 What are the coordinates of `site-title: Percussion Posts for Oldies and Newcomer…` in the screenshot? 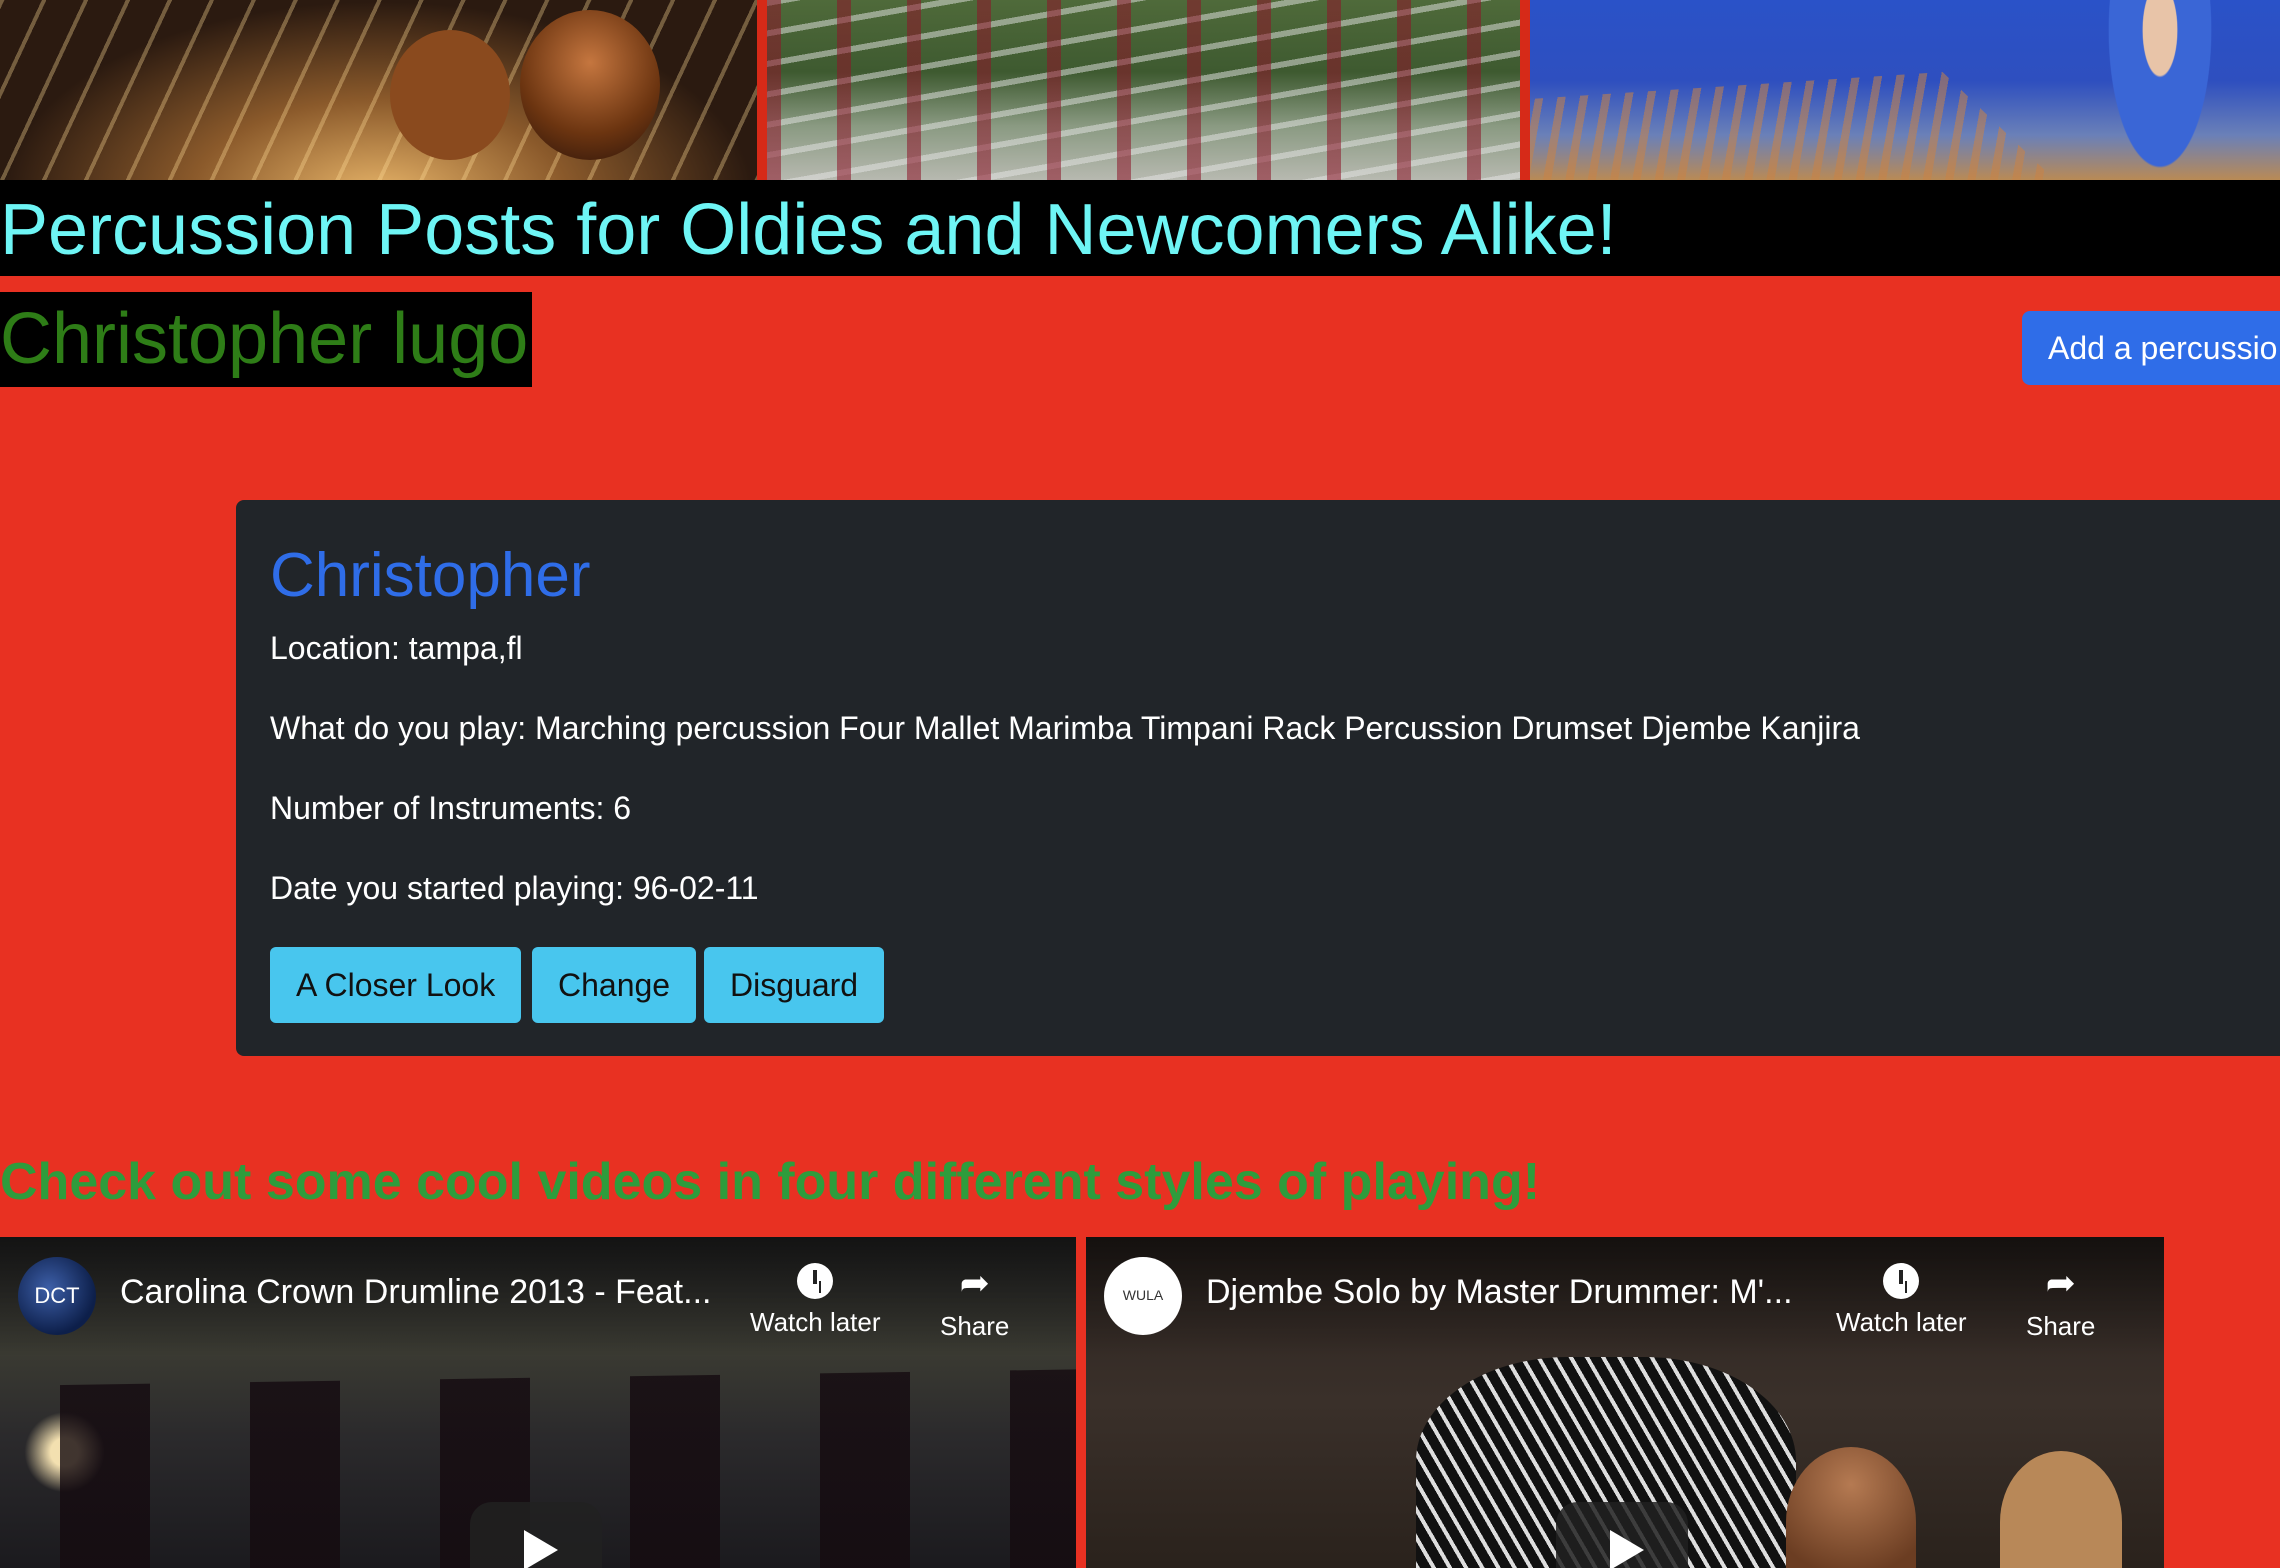 It's located at (808, 230).